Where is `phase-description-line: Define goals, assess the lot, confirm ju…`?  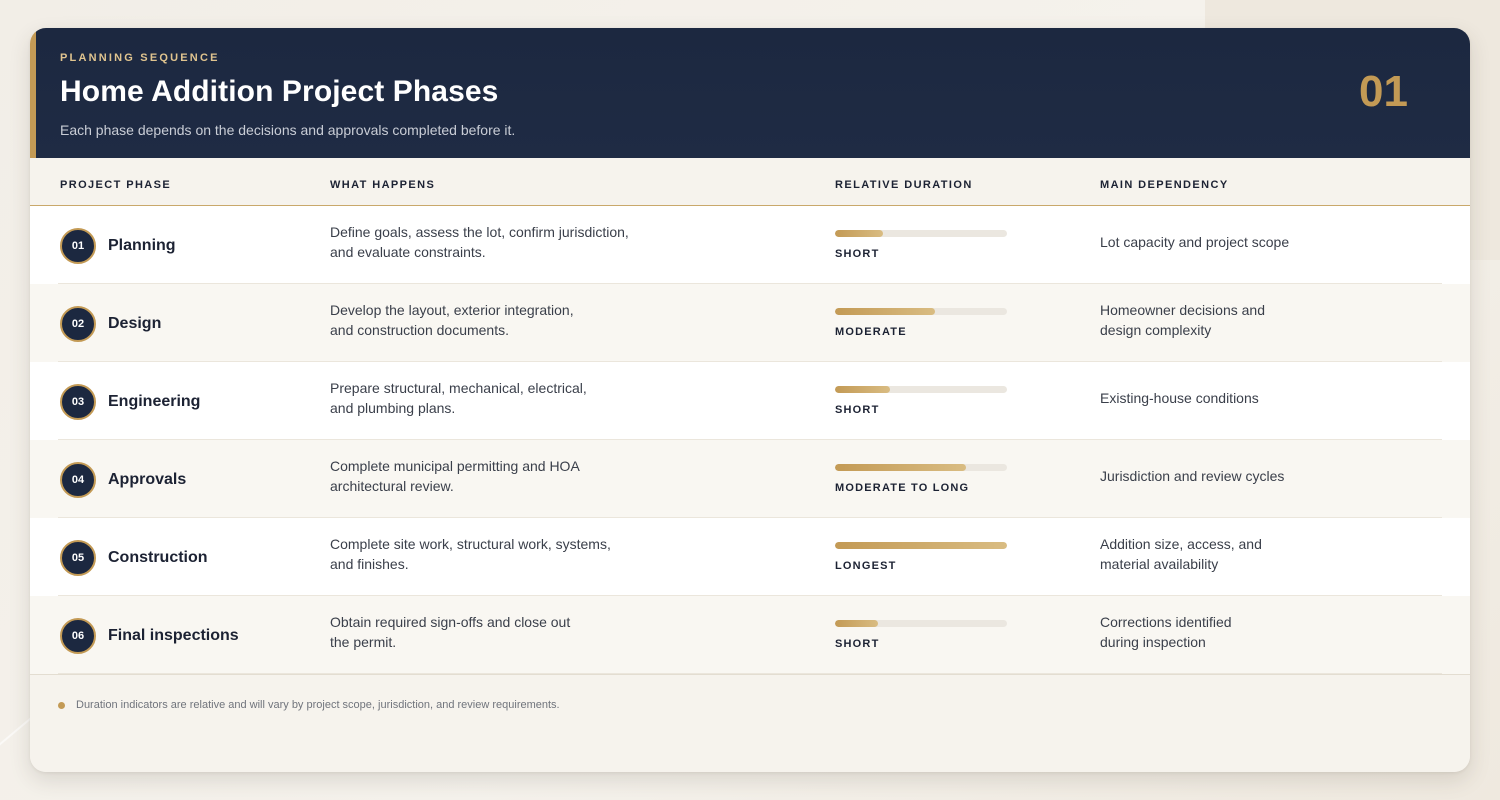
phase-description-line: Define goals, assess the lot, confirm ju… is located at coordinates (479, 232).